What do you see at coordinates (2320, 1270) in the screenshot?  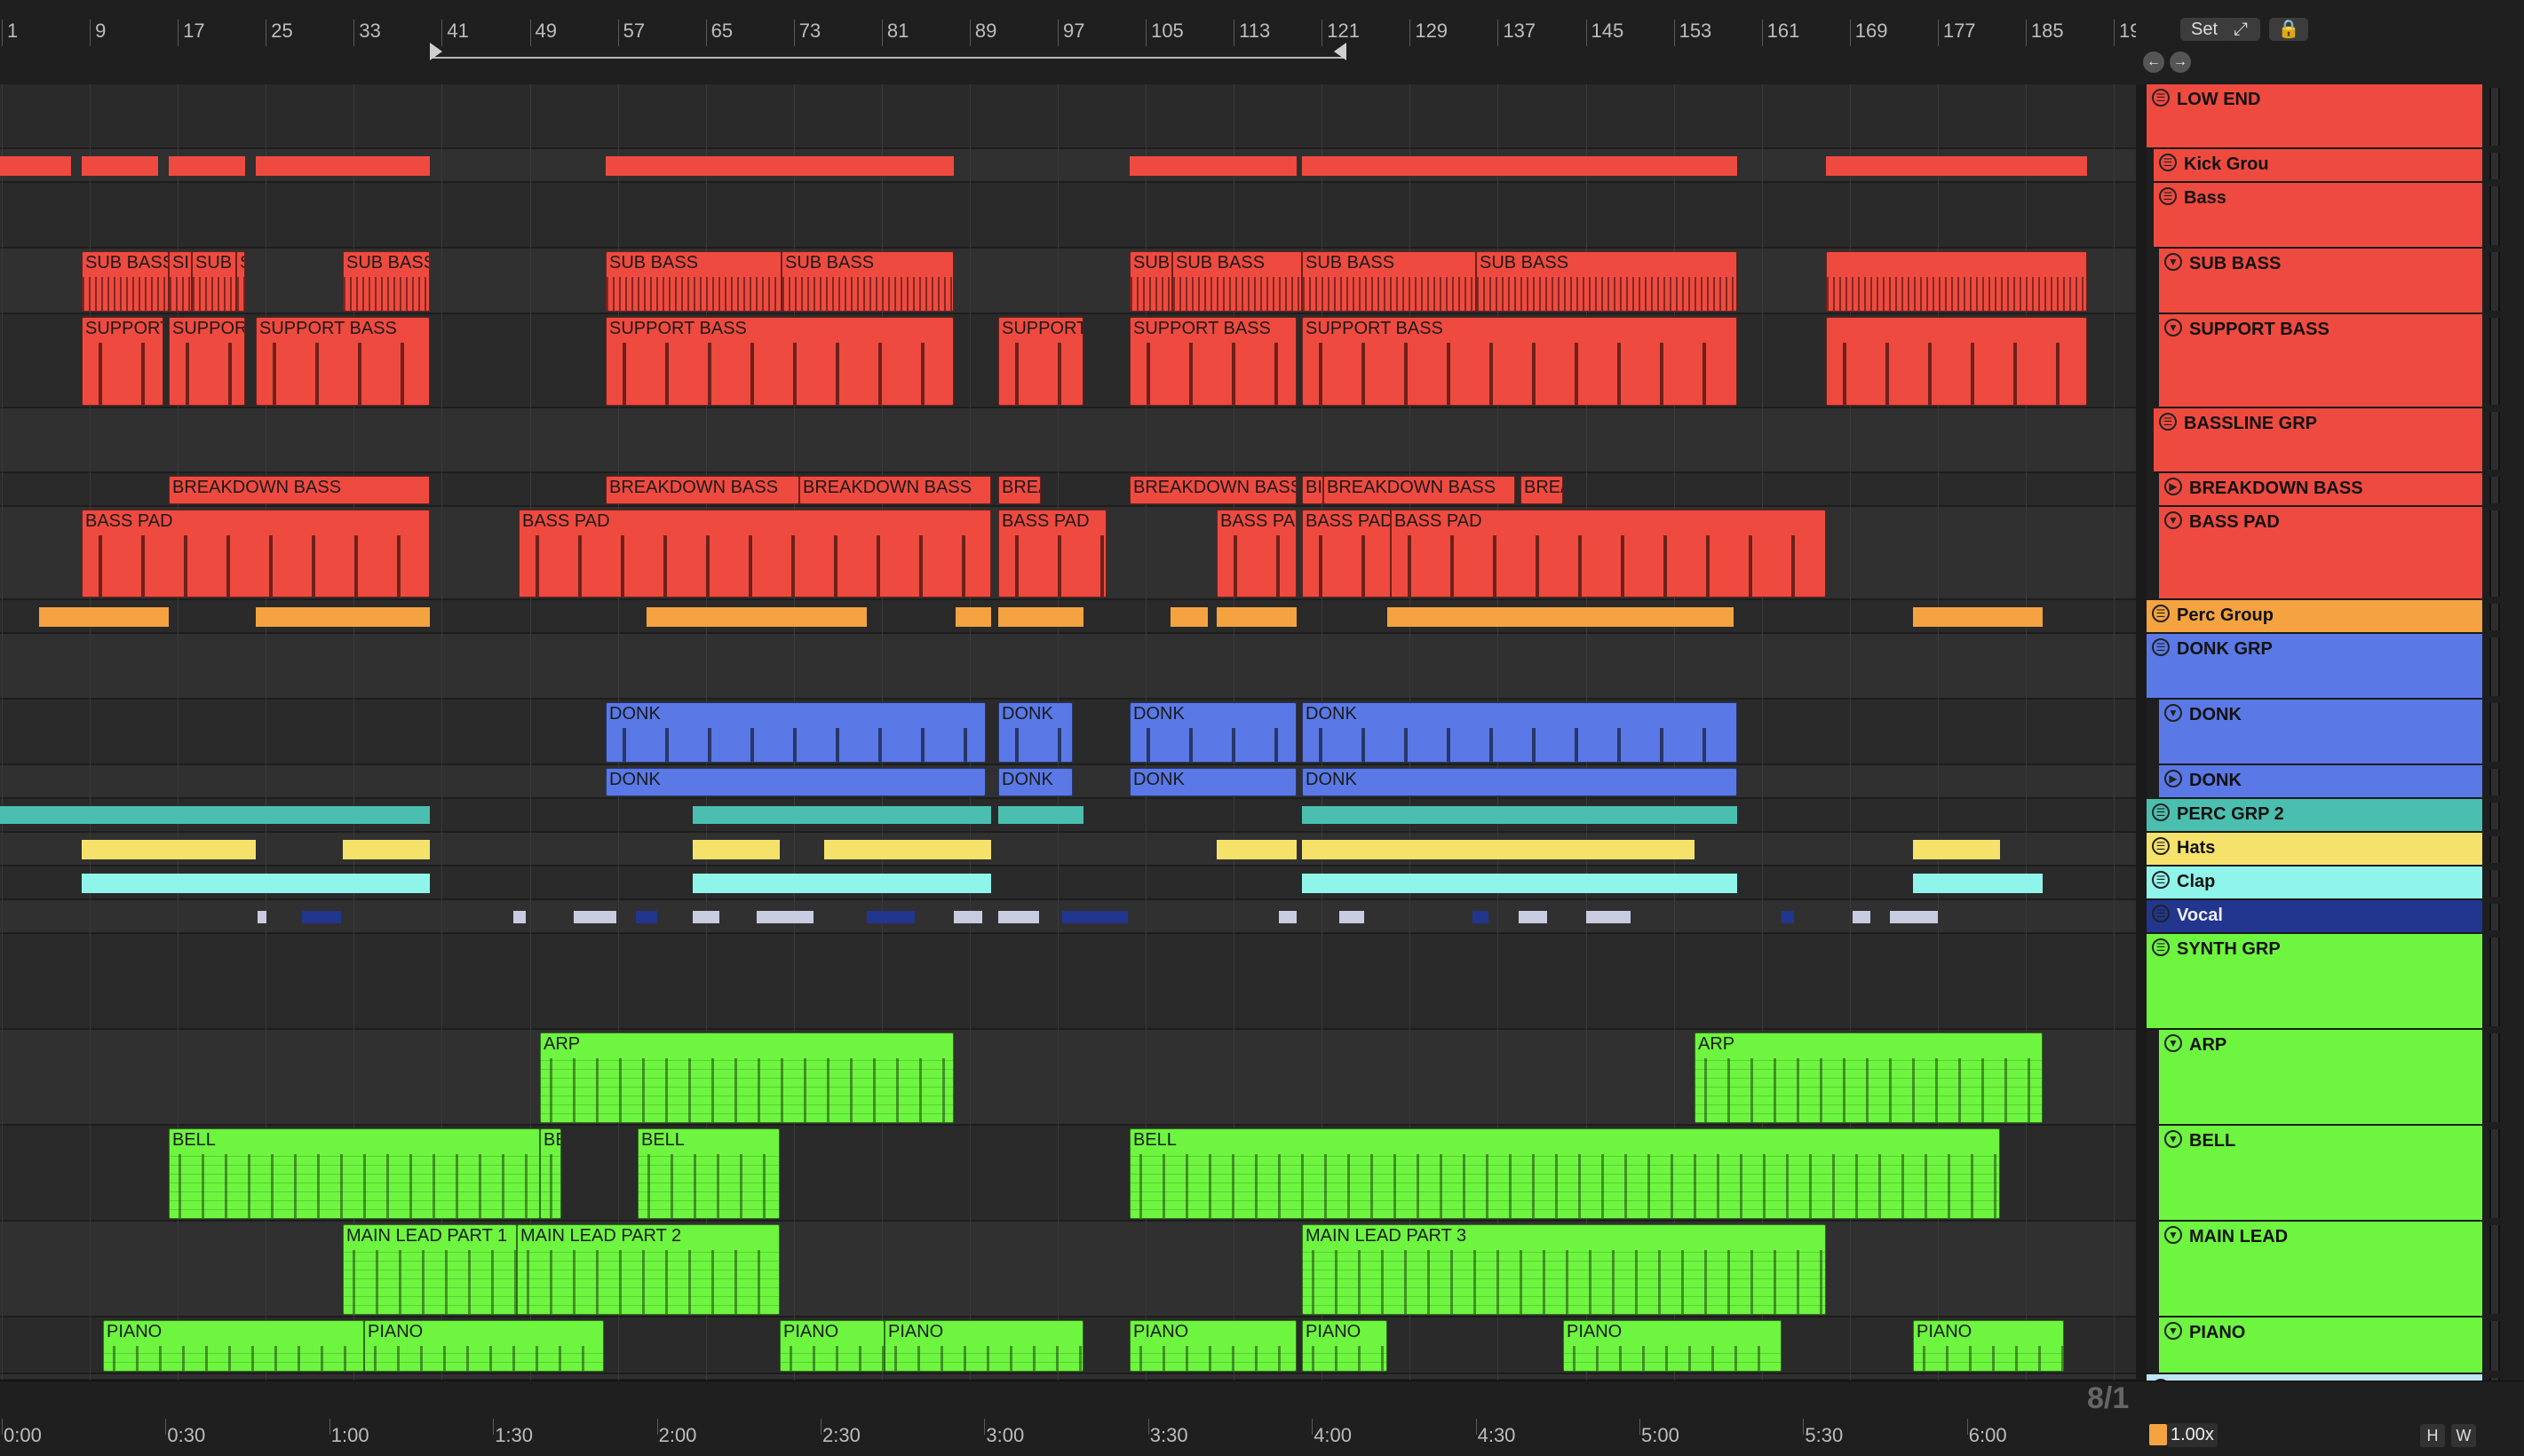 I see `track-header: ▼ MAIN LEAD` at bounding box center [2320, 1270].